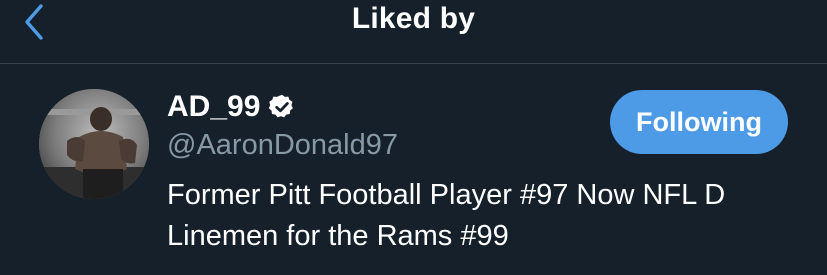 The image size is (827, 275). What do you see at coordinates (699, 122) in the screenshot?
I see `following-button: Following` at bounding box center [699, 122].